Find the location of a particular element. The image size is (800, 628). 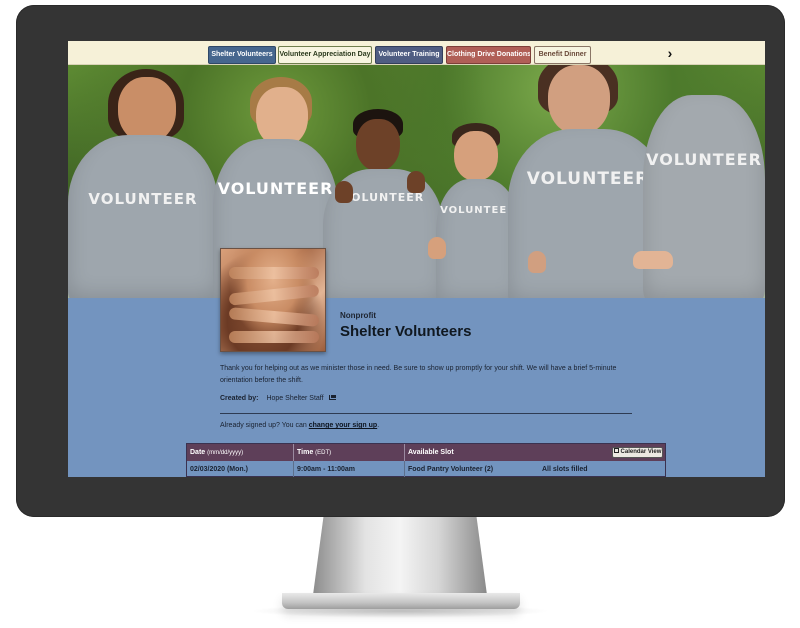

header-date-format: (mm/dd/yyyy) is located at coordinates (225, 453).